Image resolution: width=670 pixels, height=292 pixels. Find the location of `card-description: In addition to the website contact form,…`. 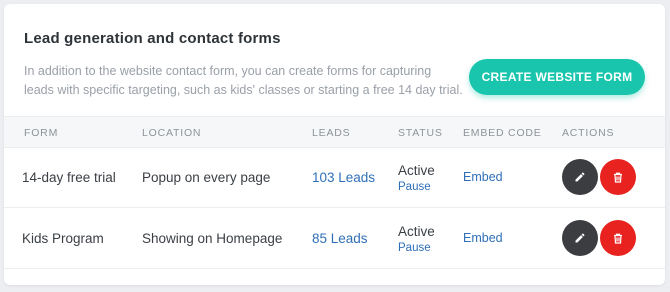

card-description: In addition to the website contact form,… is located at coordinates (243, 80).